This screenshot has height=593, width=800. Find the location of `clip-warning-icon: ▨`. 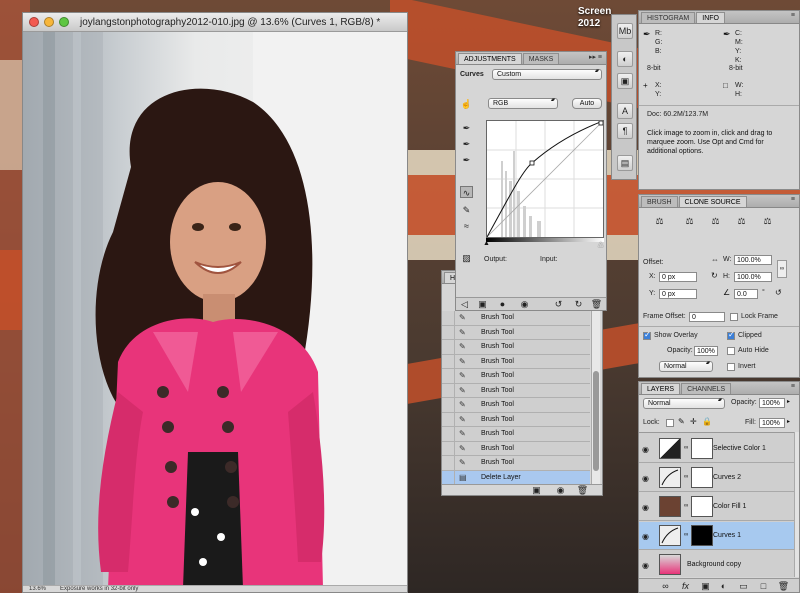

clip-warning-icon: ▨ is located at coordinates (466, 258).